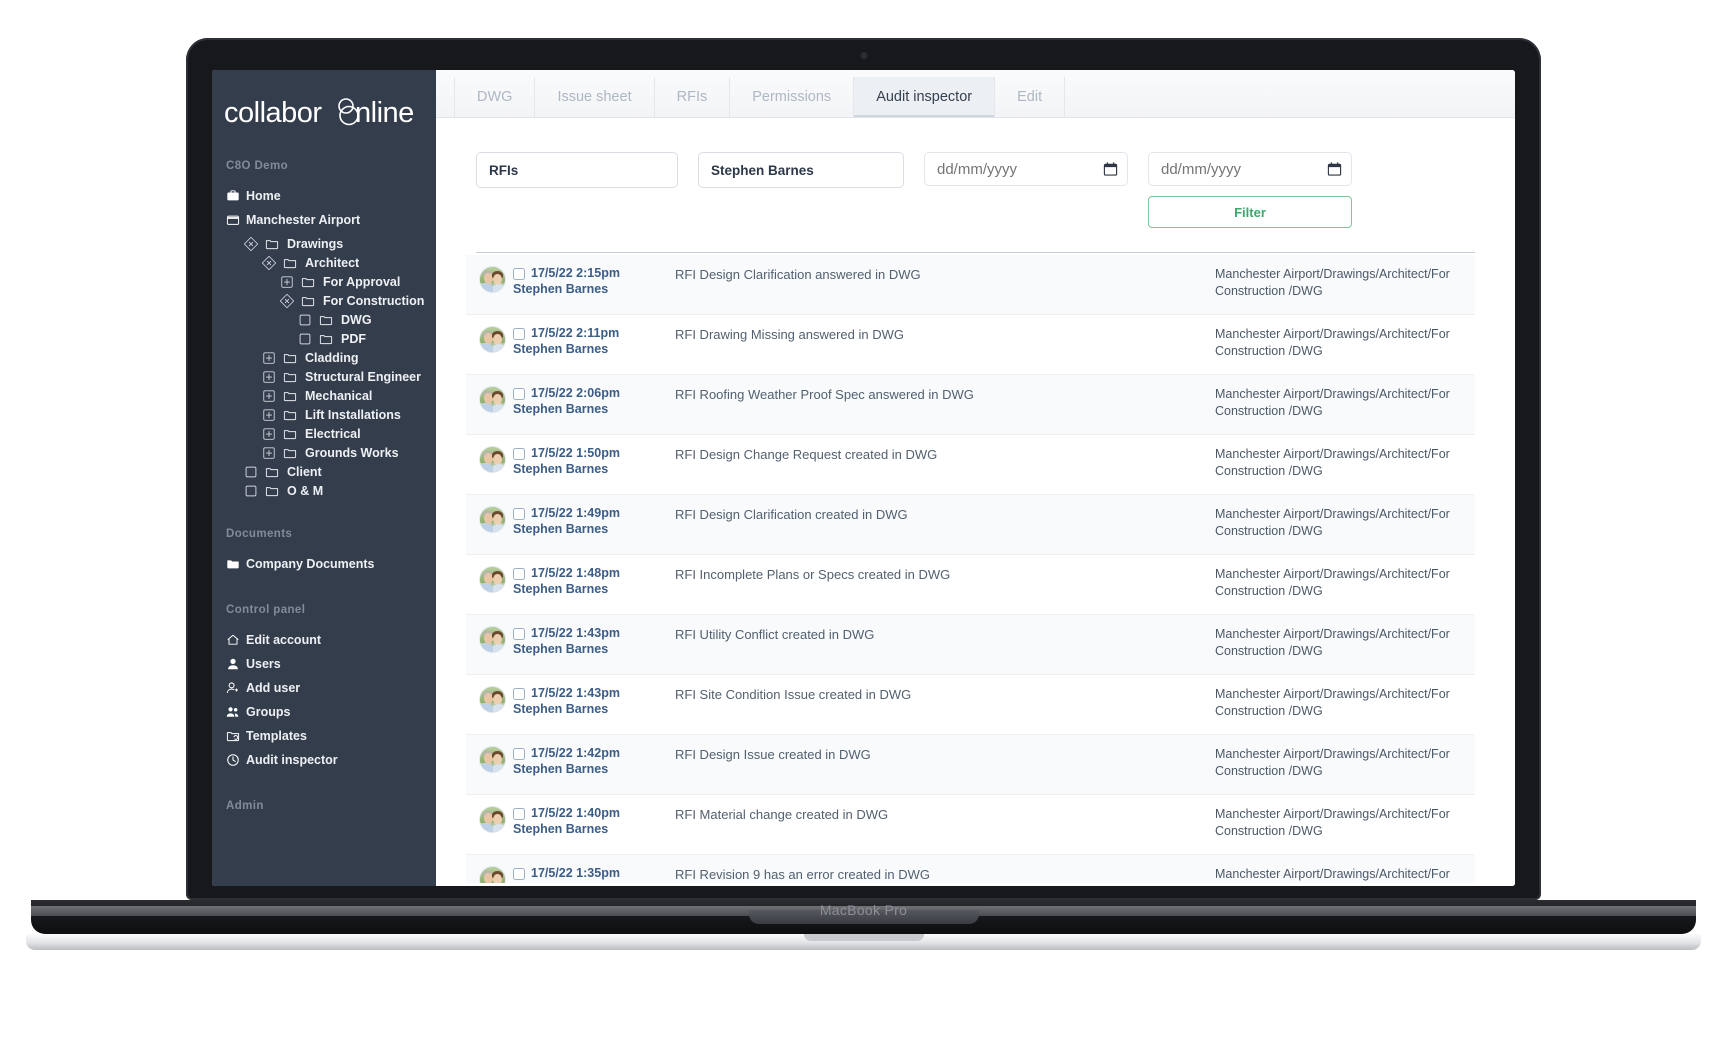  Describe the element at coordinates (575, 453) in the screenshot. I see `audit-timestamp: 17/5/22 1:50pm` at that location.